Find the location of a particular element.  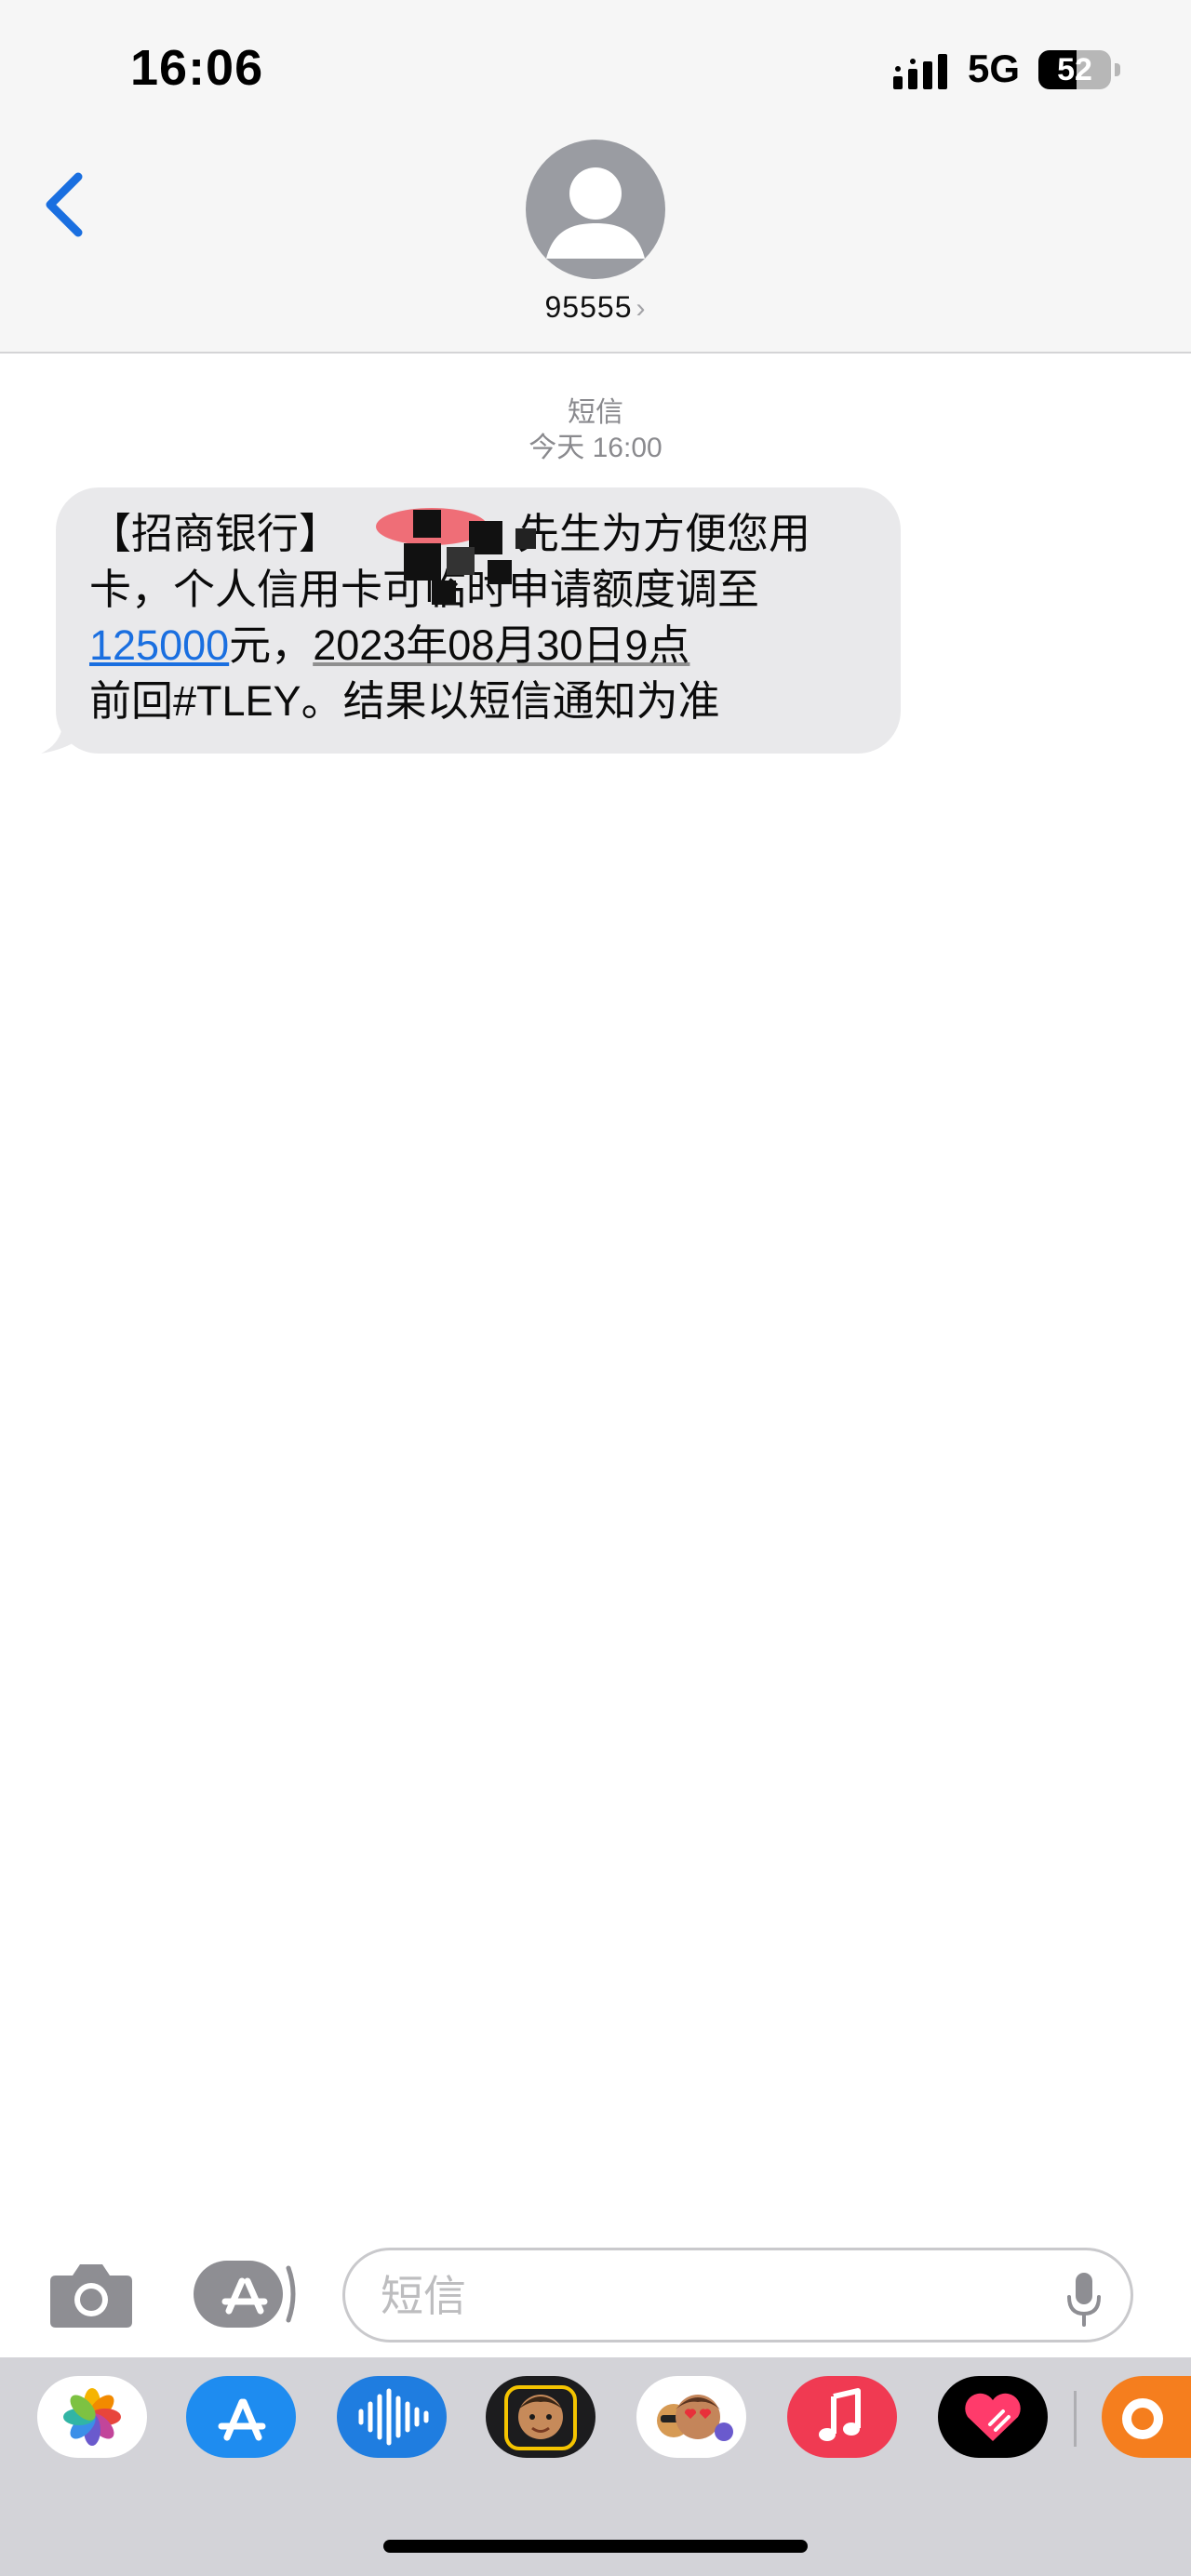

camera-icon is located at coordinates (91, 2294).